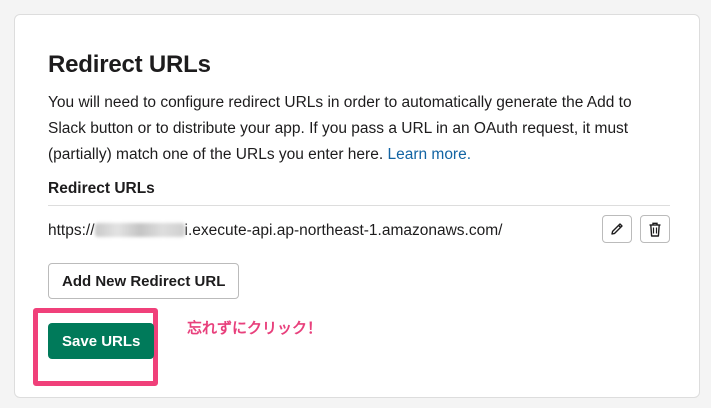  Describe the element at coordinates (139, 230) in the screenshot. I see `redacted-url-segment` at that location.